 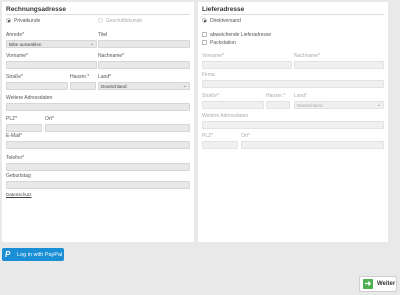 What do you see at coordinates (293, 14) in the screenshot?
I see `shipping-divider` at bounding box center [293, 14].